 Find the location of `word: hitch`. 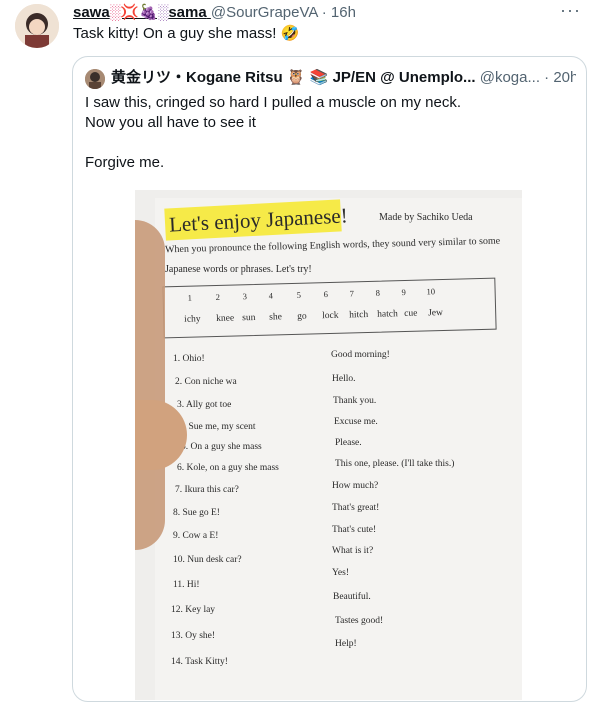

word: hitch is located at coordinates (359, 315).